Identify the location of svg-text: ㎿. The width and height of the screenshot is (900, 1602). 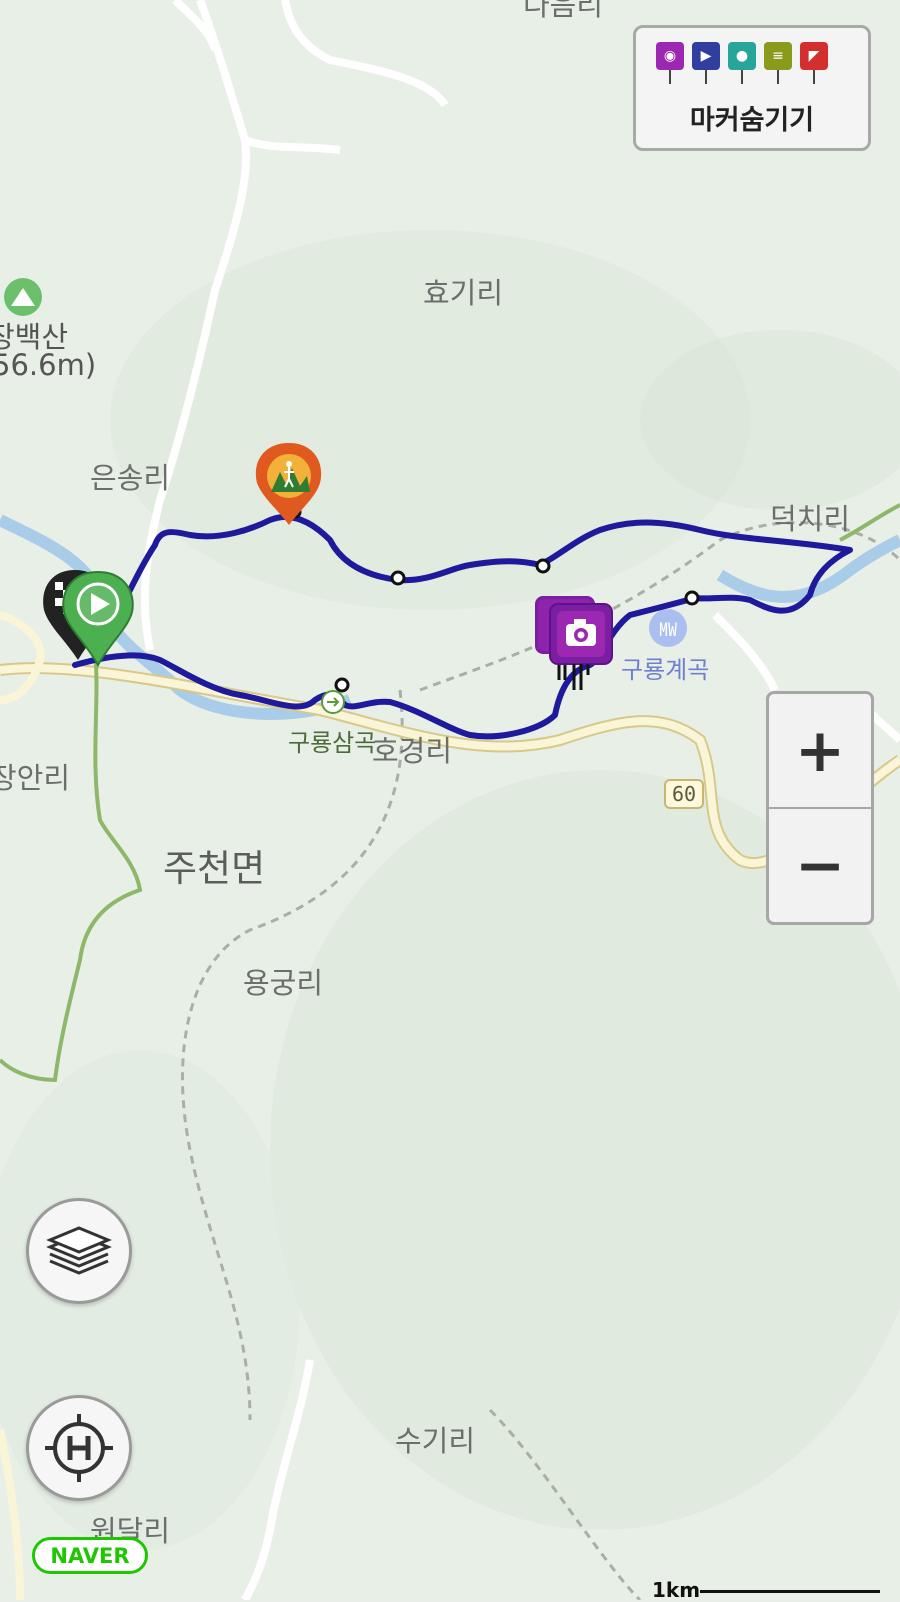
(668, 630).